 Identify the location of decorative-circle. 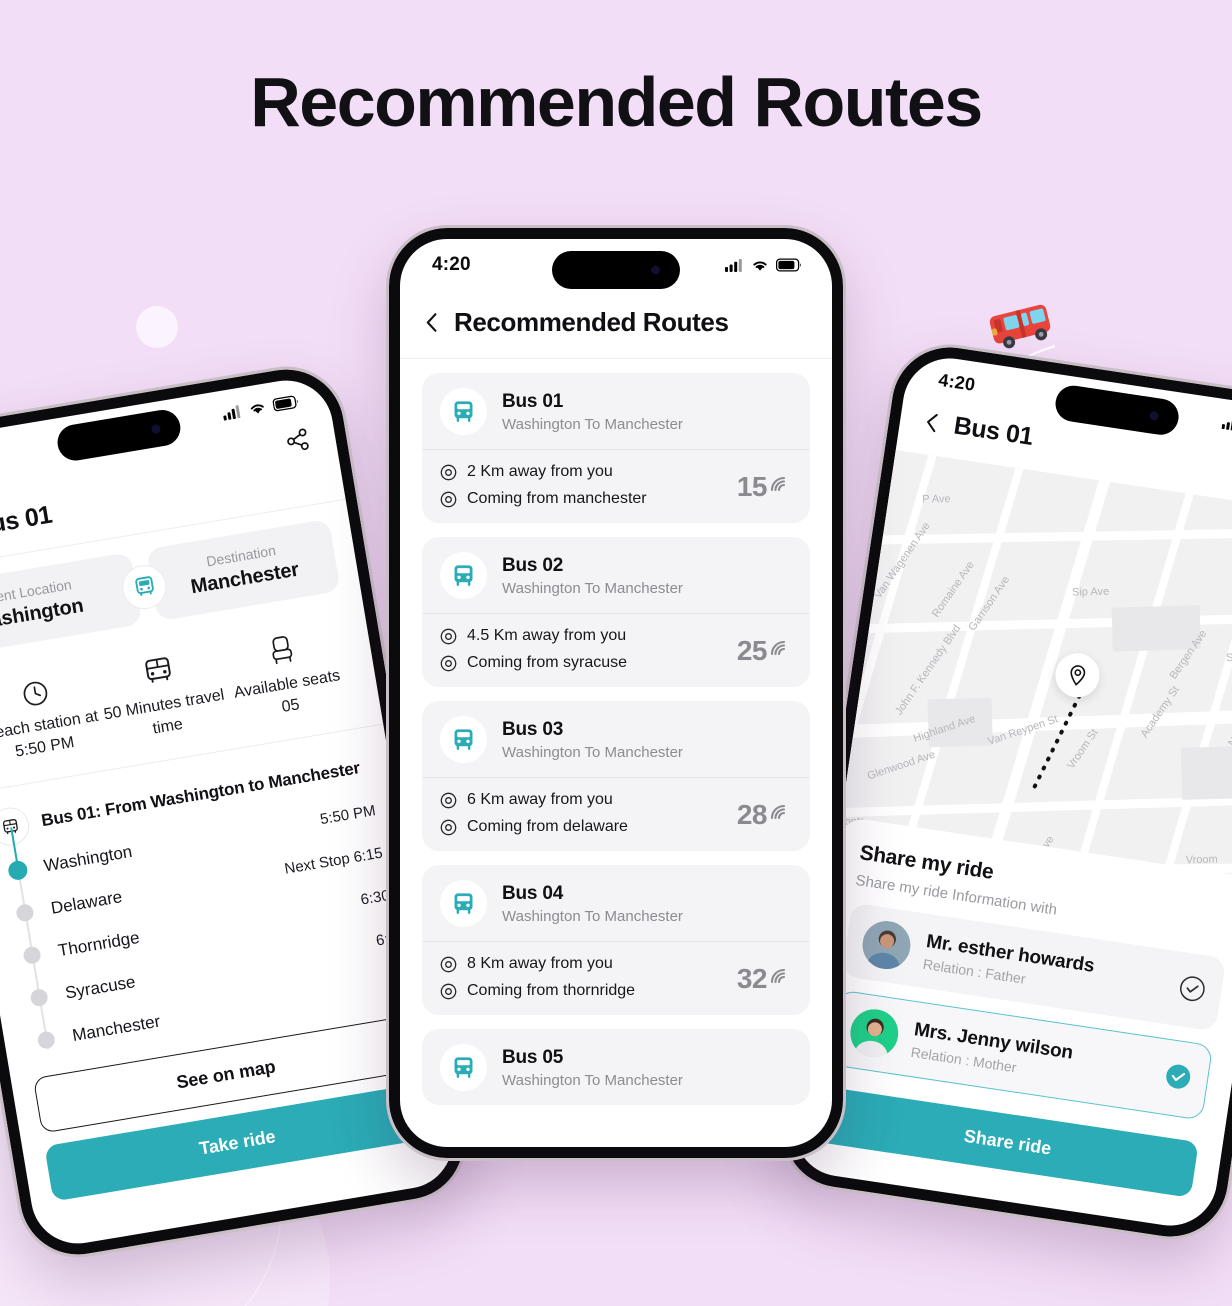
(157, 327).